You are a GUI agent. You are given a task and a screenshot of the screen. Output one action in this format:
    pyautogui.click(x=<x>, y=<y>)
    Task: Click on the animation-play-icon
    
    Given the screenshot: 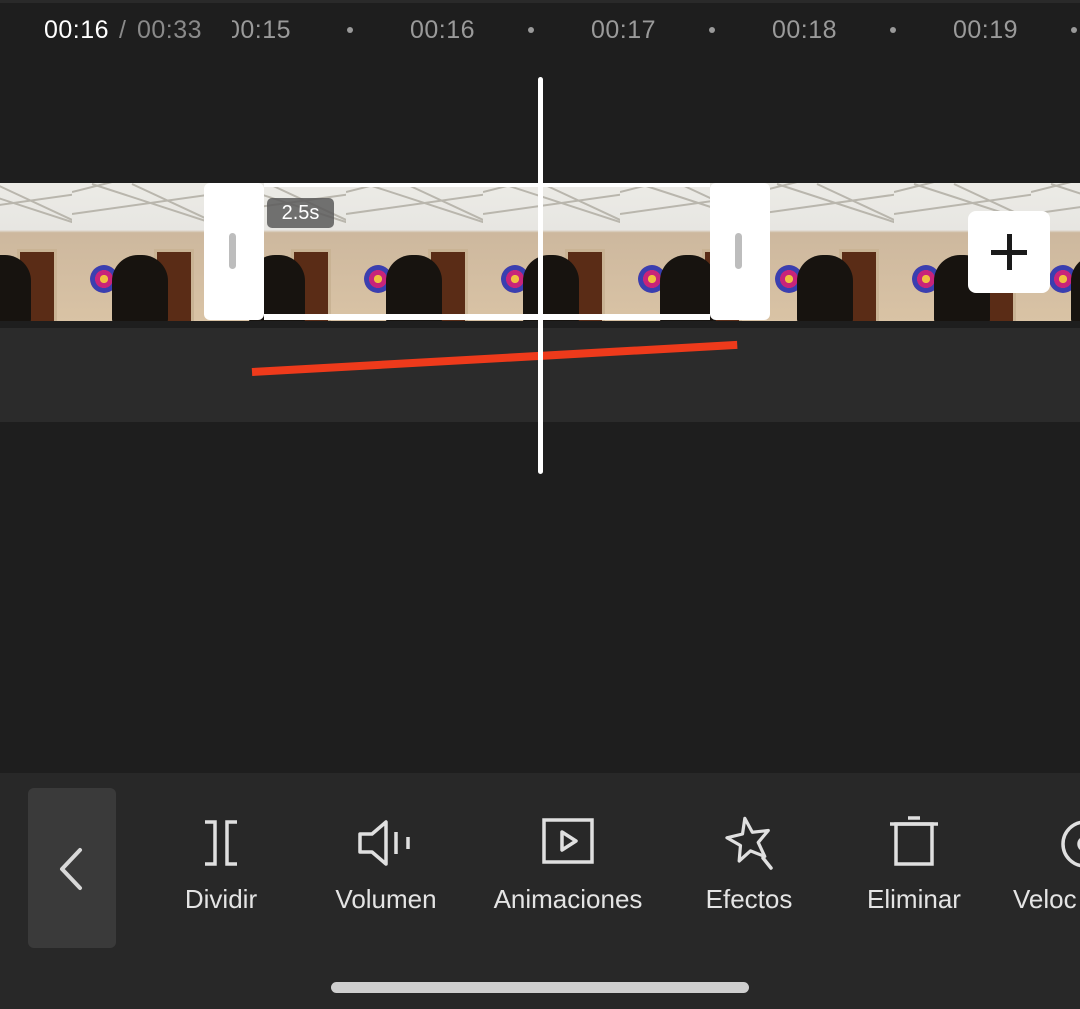 What is the action you would take?
    pyautogui.click(x=568, y=841)
    